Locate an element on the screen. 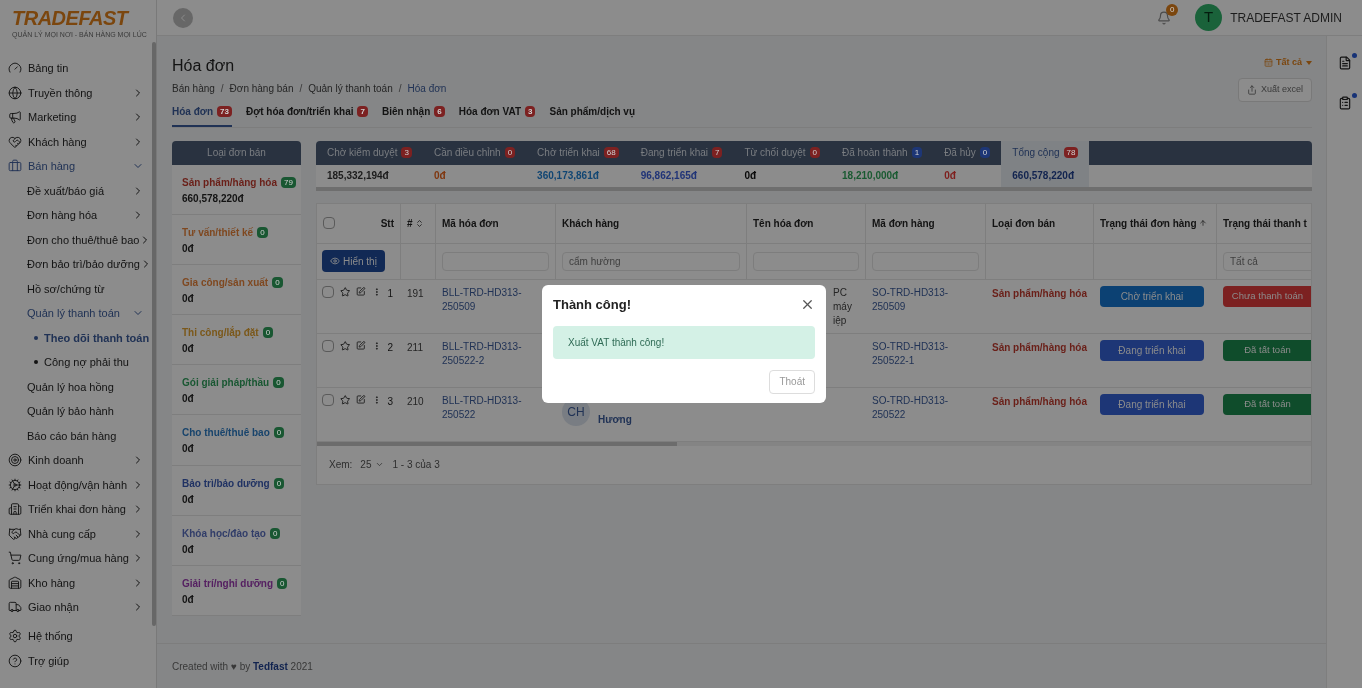  sidebar-subitem: Theo dõi thanh toán is located at coordinates (78, 337).